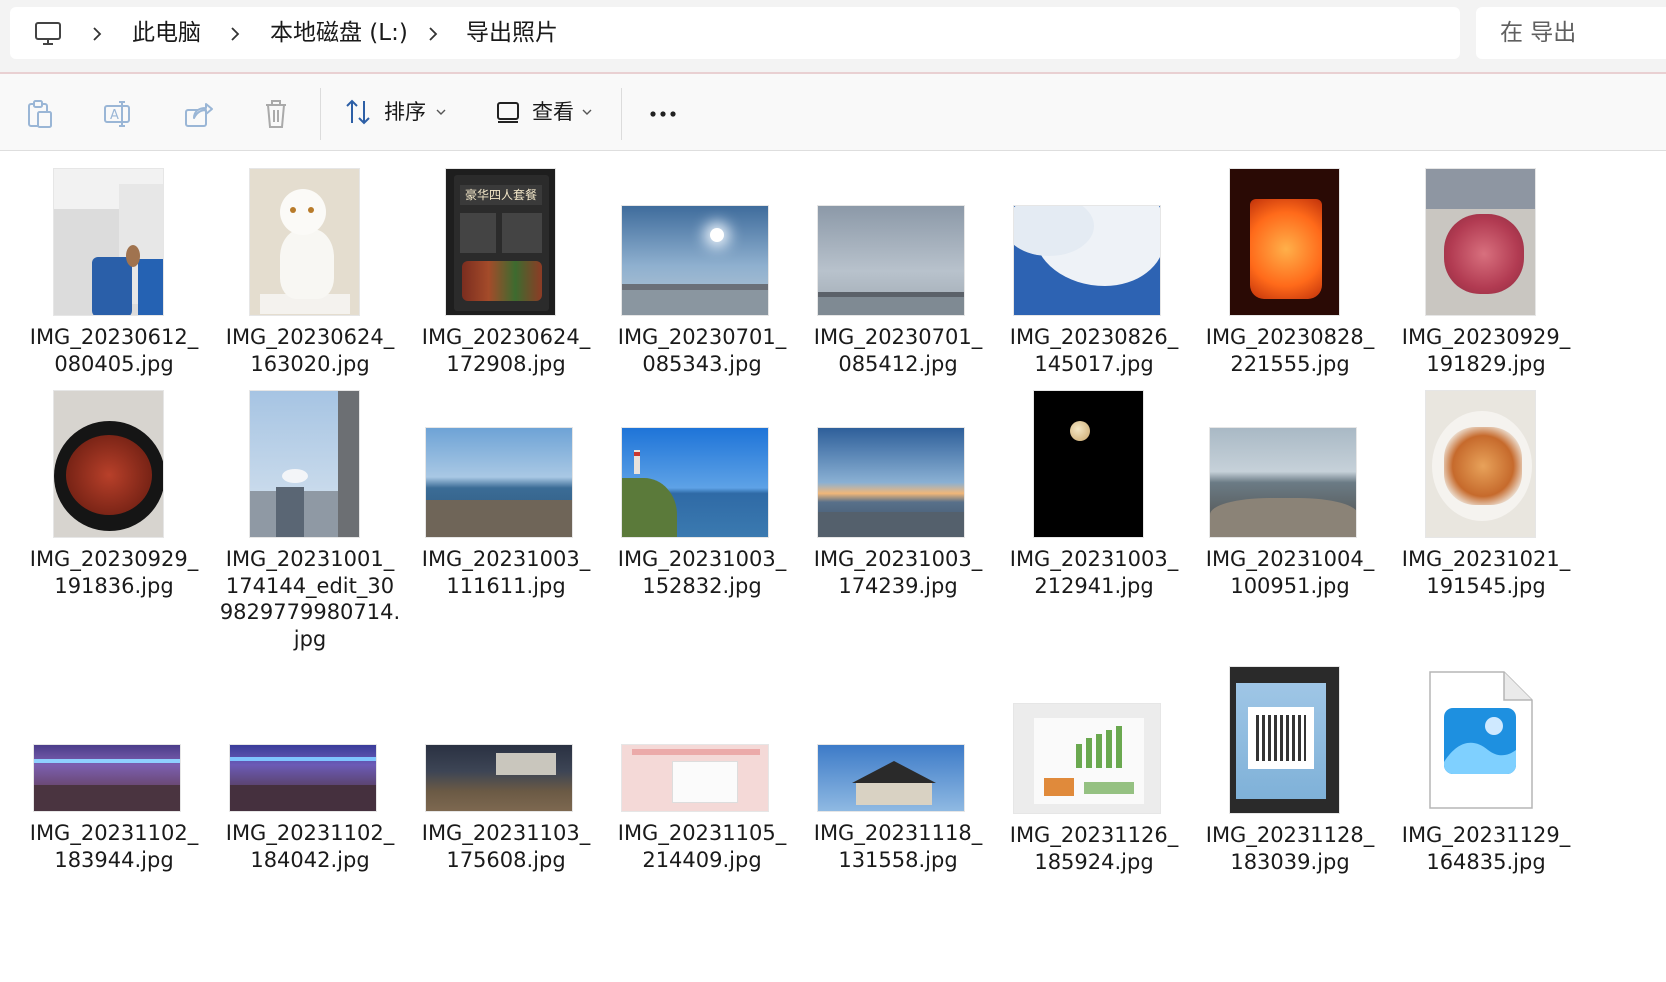 The image size is (1666, 982). Describe the element at coordinates (358, 112) in the screenshot. I see `sort-icon` at that location.